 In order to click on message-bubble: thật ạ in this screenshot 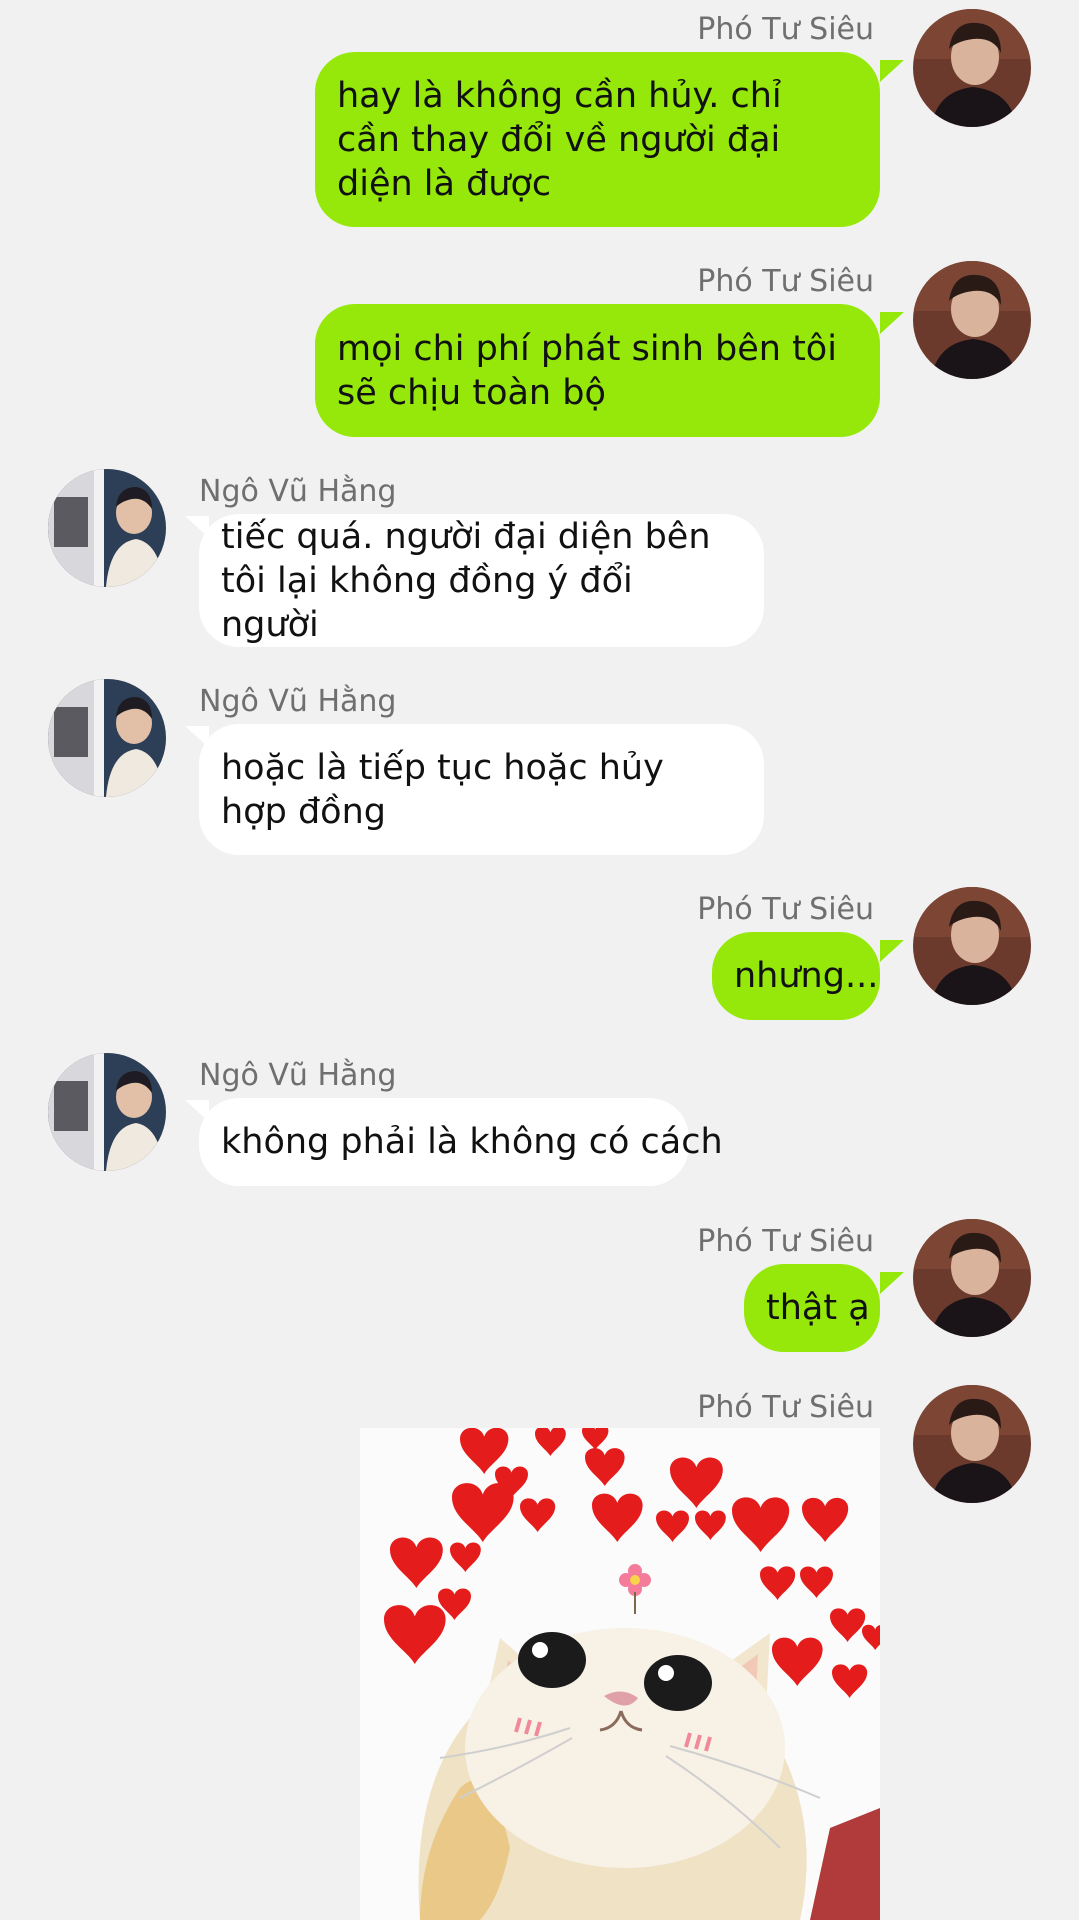, I will do `click(812, 1308)`.